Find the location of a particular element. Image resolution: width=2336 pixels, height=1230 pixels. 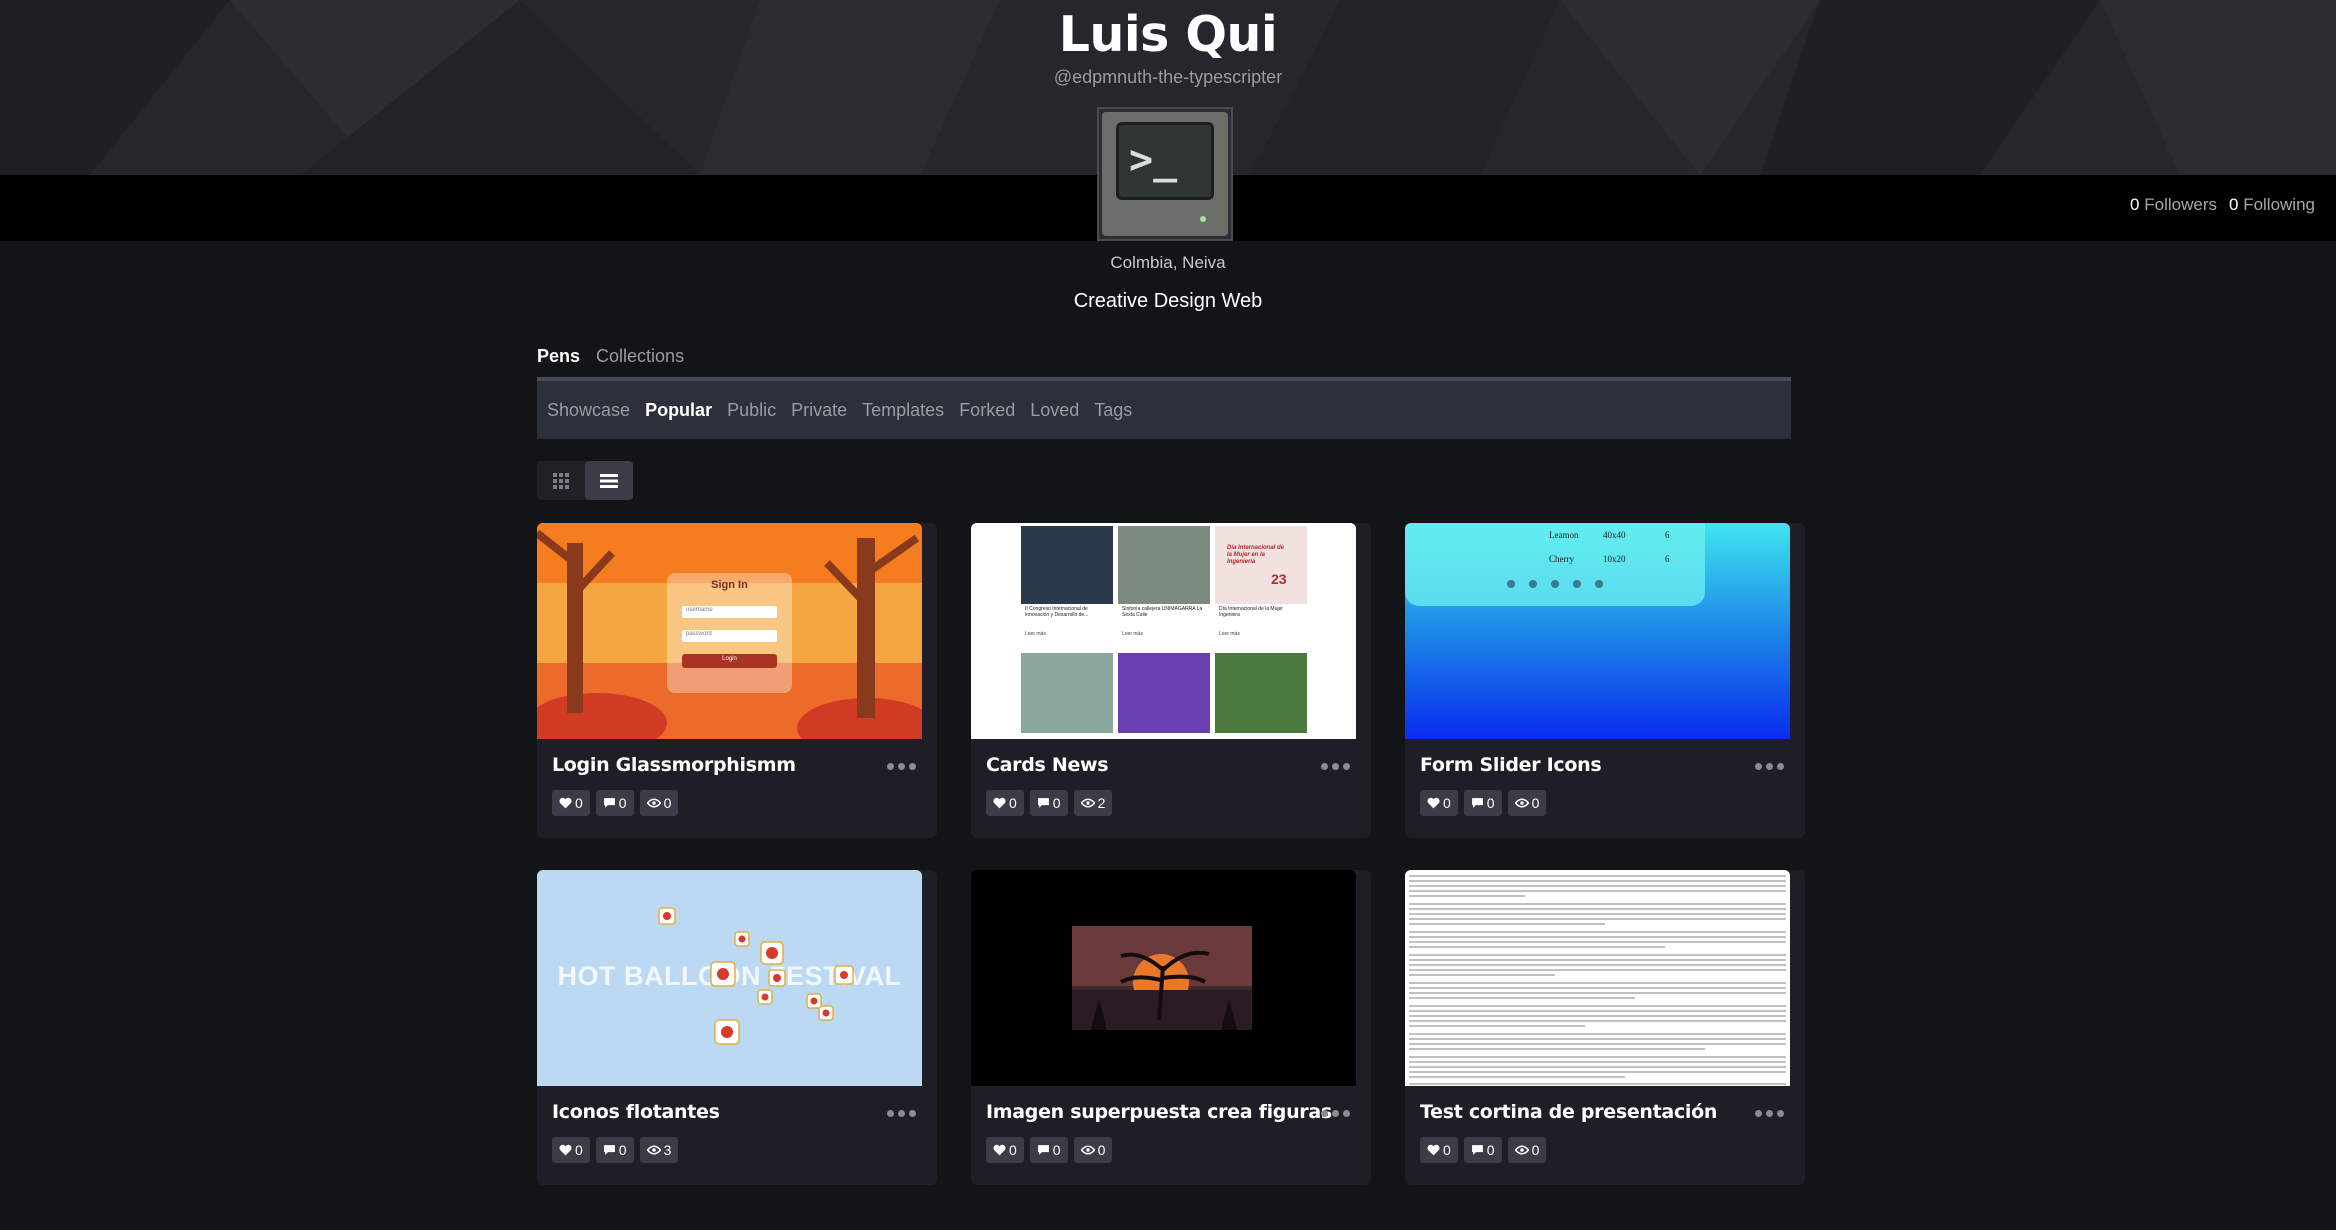

text-document-preview-image is located at coordinates (1597, 978).